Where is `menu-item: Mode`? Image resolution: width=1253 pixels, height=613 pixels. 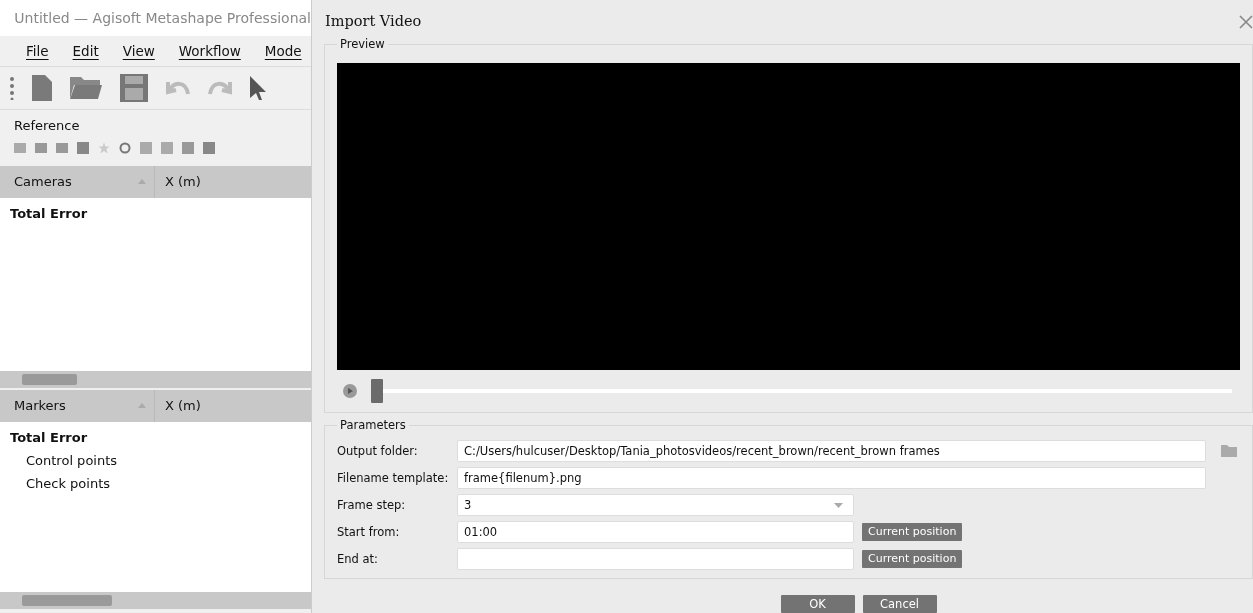 menu-item: Mode is located at coordinates (283, 51).